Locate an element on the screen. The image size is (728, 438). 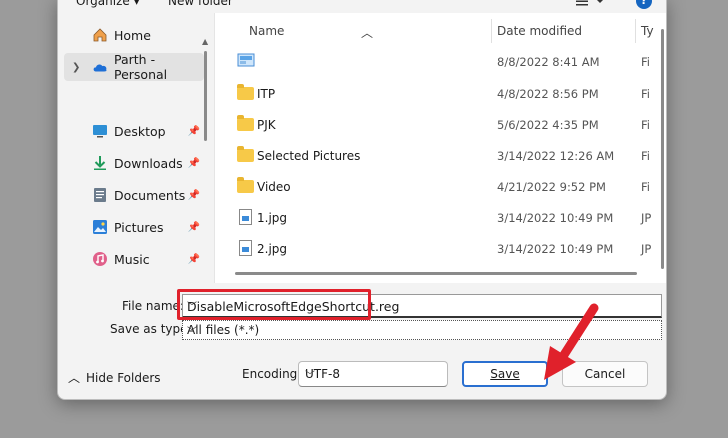
download-icon is located at coordinates (100, 163).